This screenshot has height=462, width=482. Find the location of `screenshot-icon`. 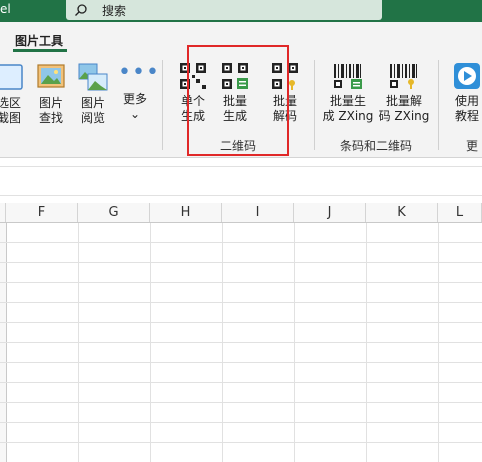

screenshot-icon is located at coordinates (11, 77).